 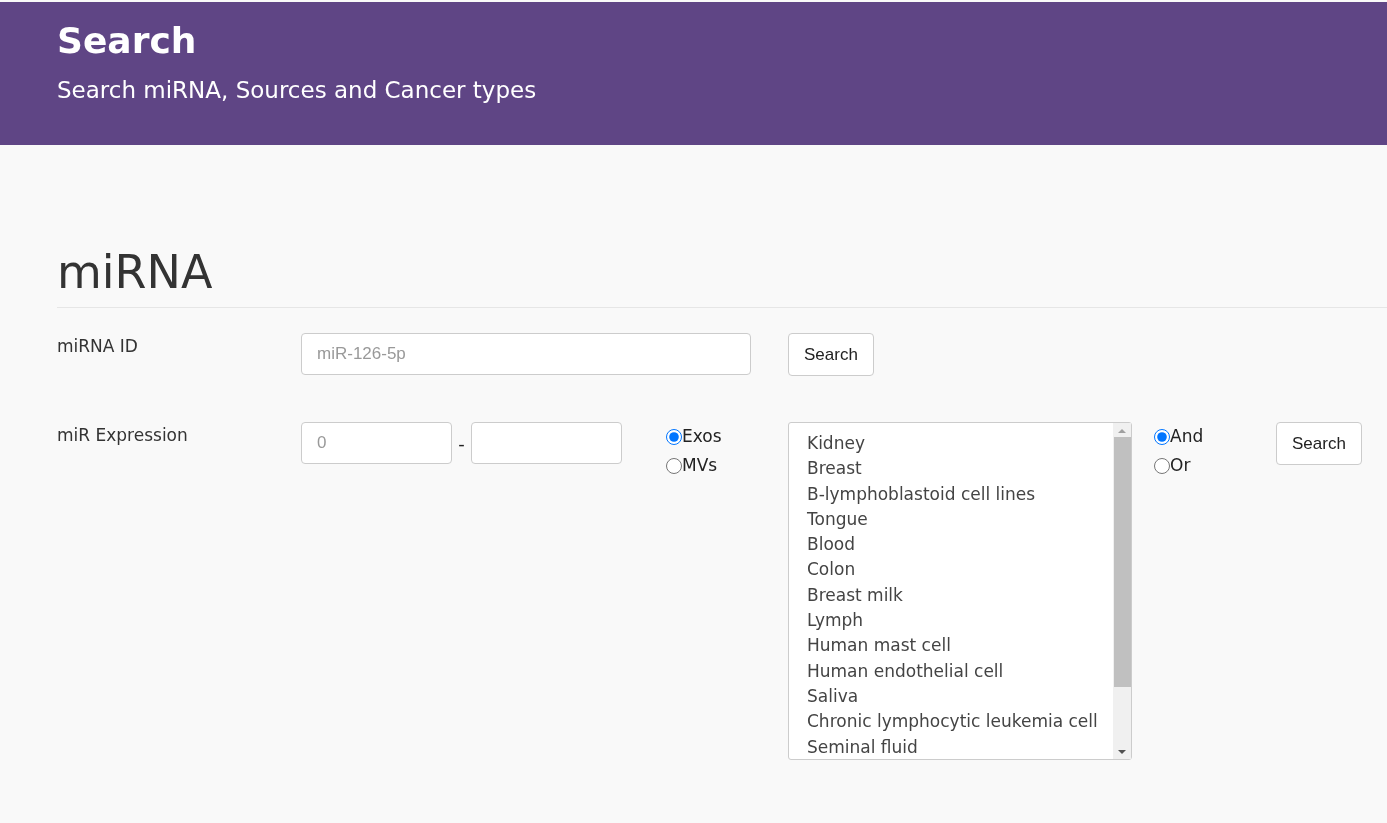 I want to click on list-option: Seminal fluid, so click(x=960, y=746).